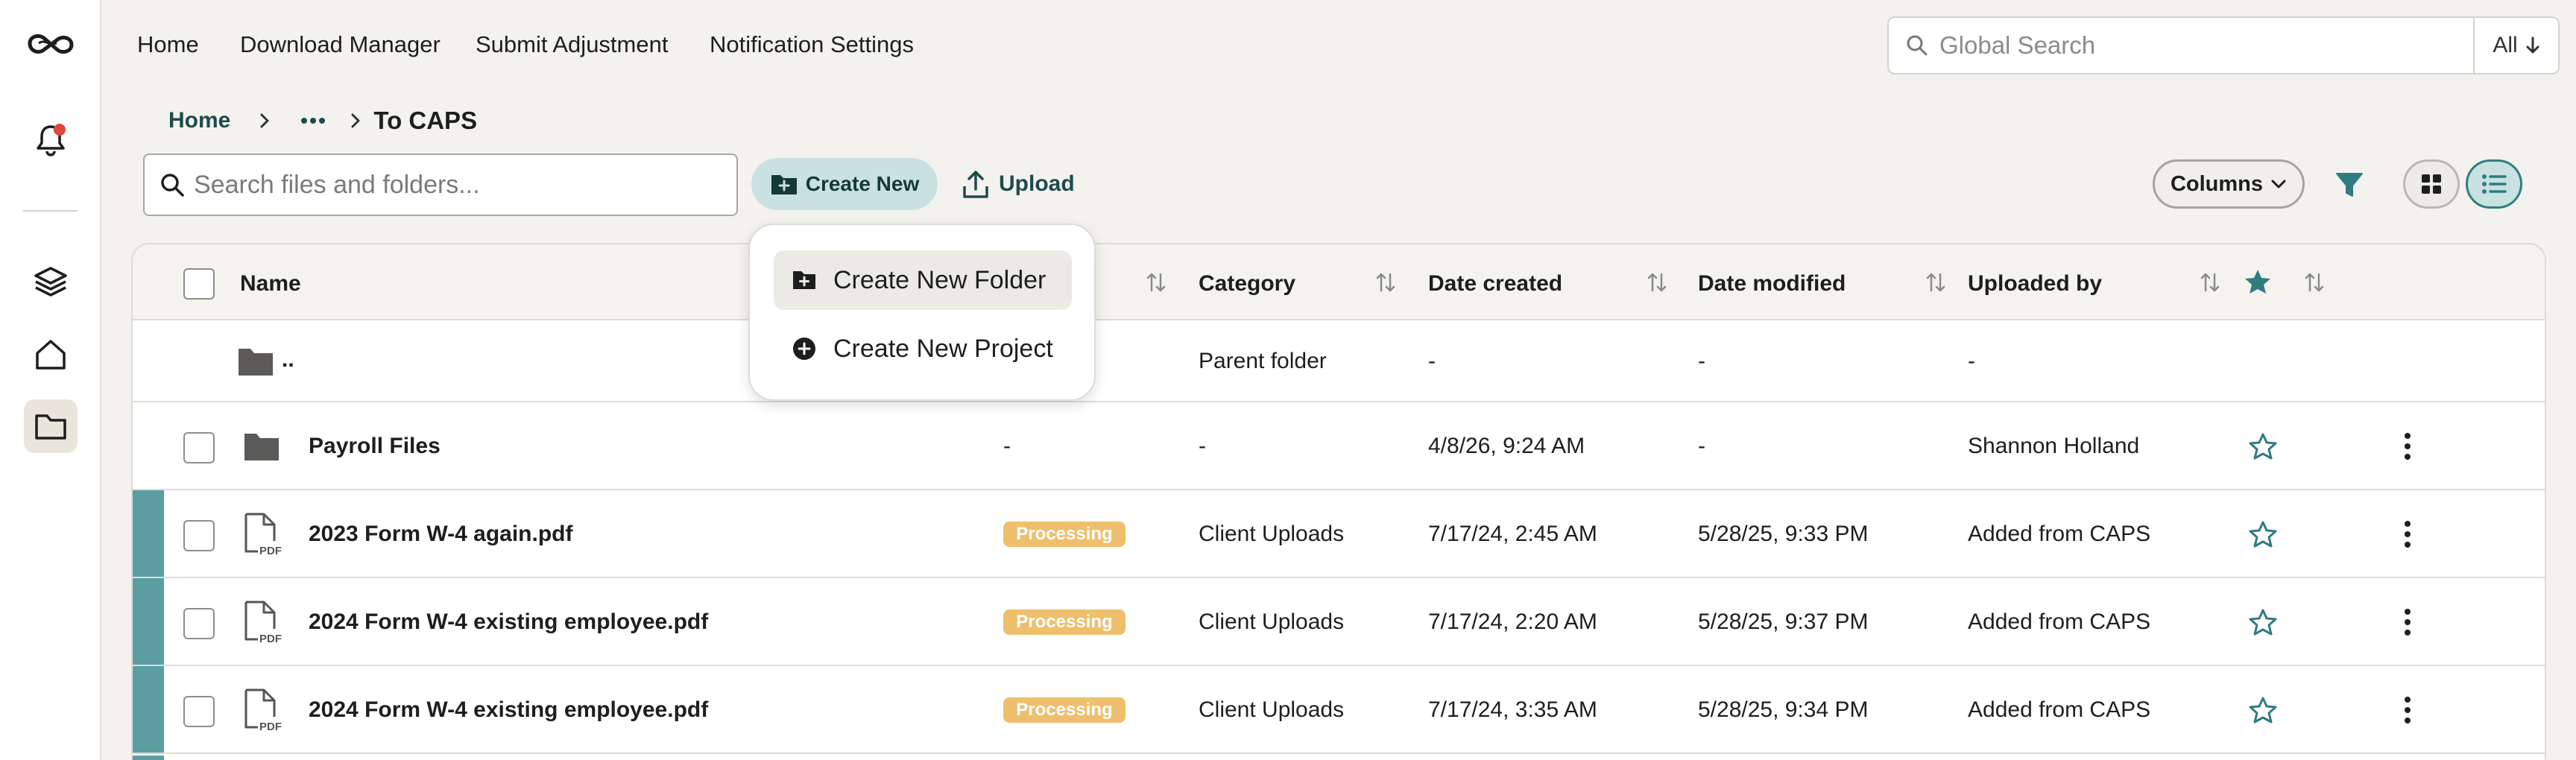  I want to click on sidebar, so click(50, 380).